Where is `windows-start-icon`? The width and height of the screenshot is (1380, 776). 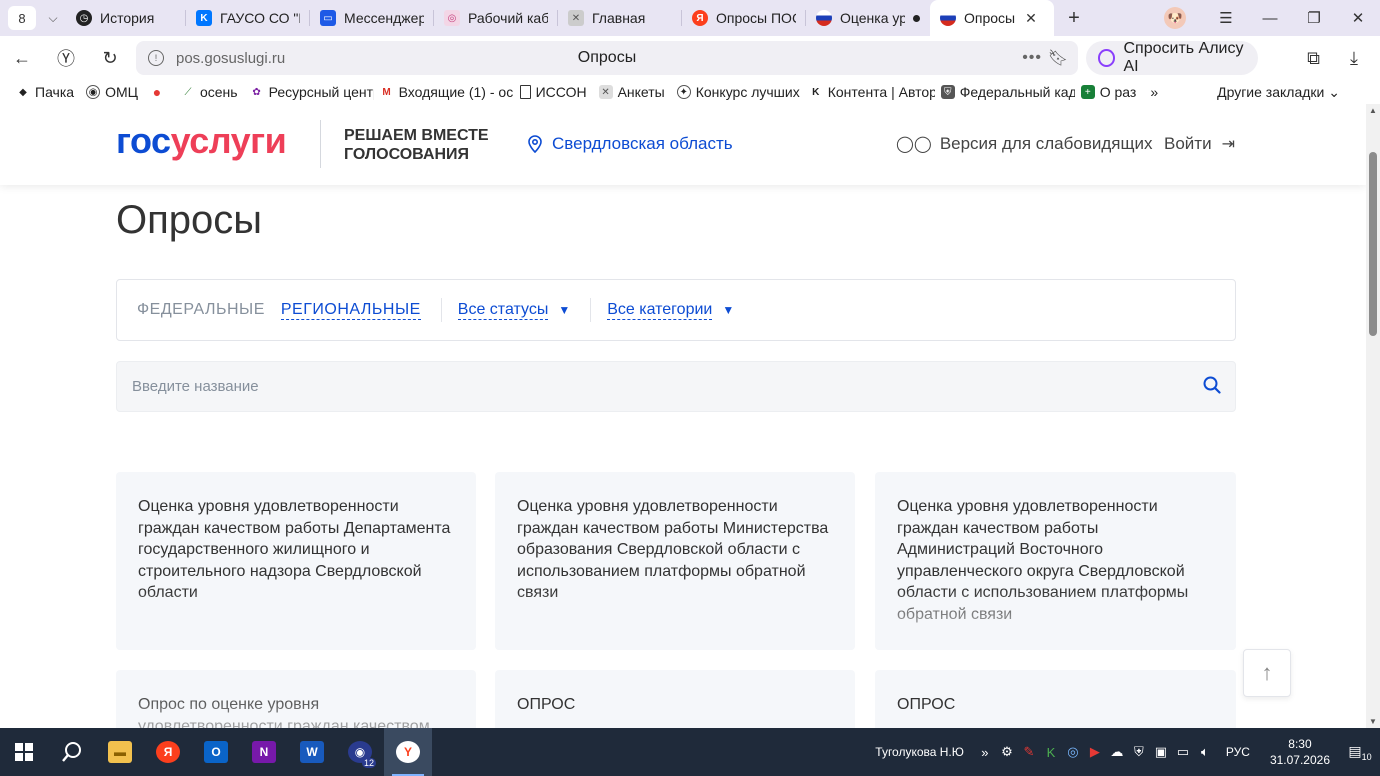 windows-start-icon is located at coordinates (24, 752).